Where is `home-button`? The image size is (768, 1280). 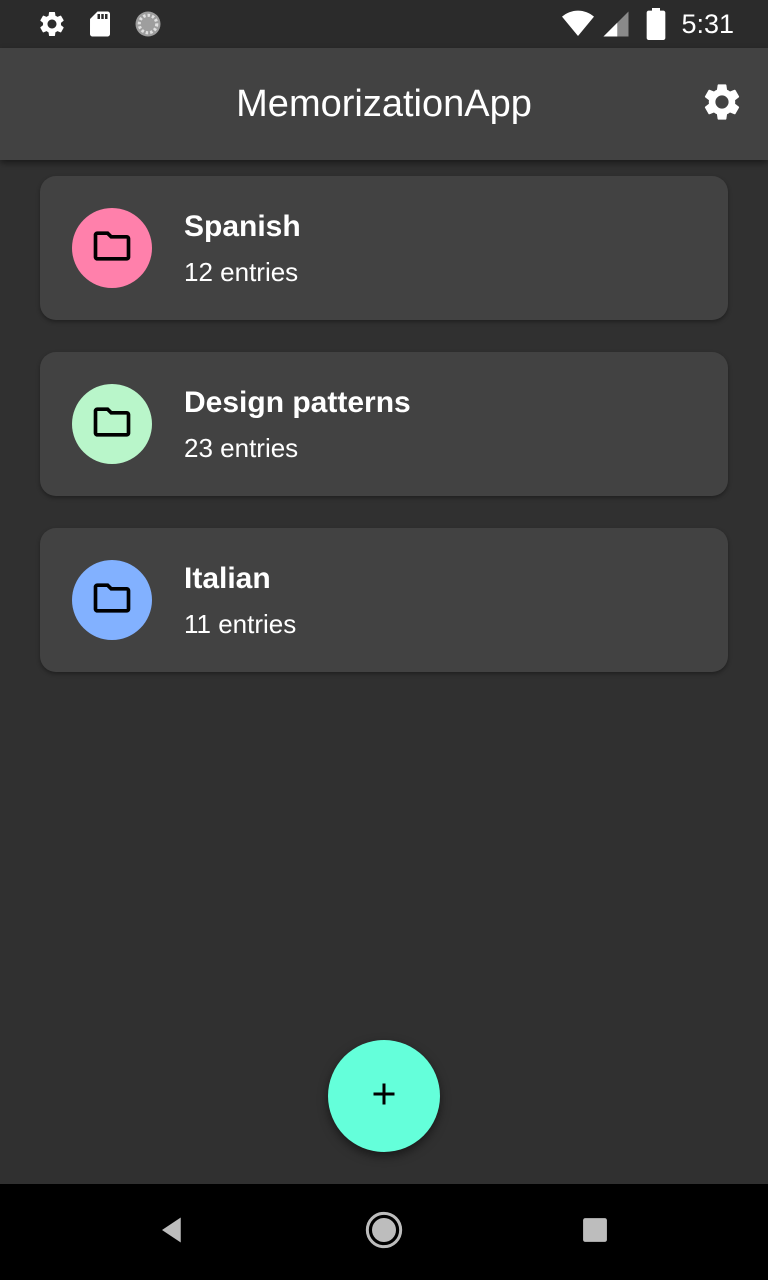 home-button is located at coordinates (384, 1232).